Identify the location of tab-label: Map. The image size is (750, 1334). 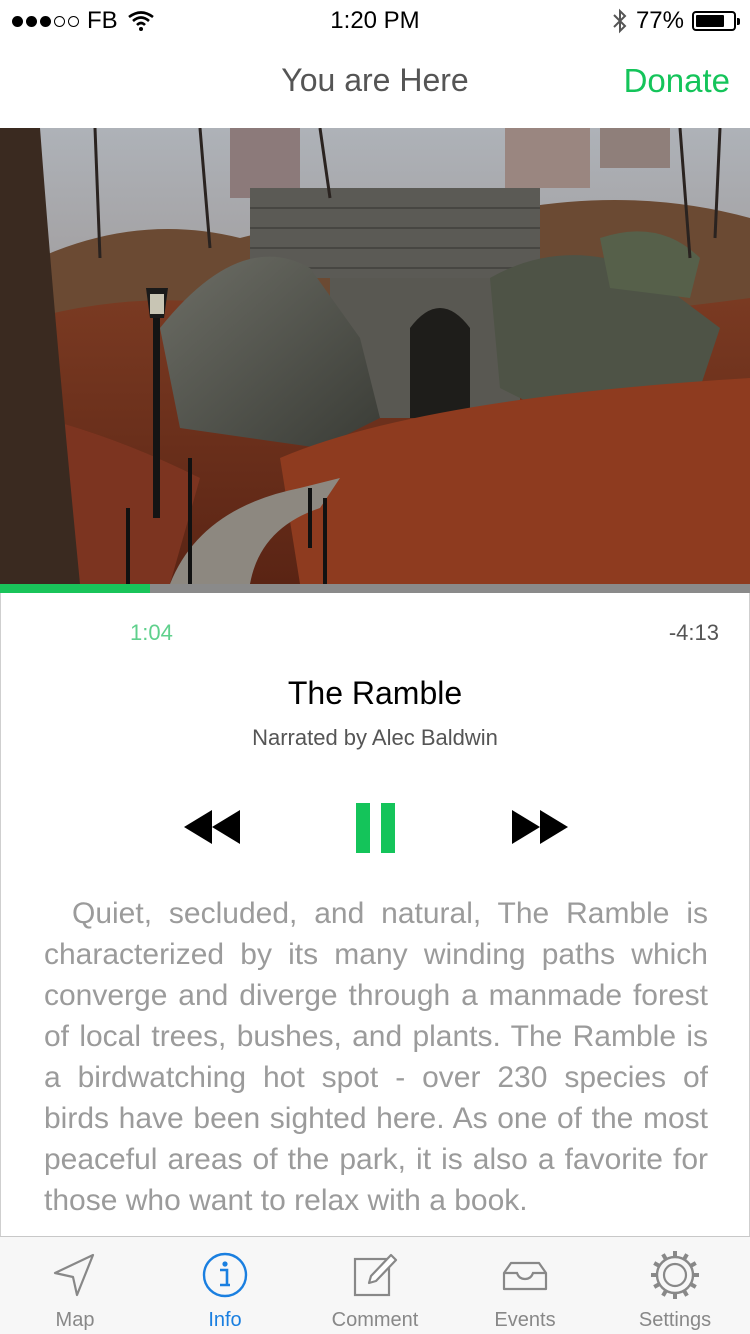
(75, 1320).